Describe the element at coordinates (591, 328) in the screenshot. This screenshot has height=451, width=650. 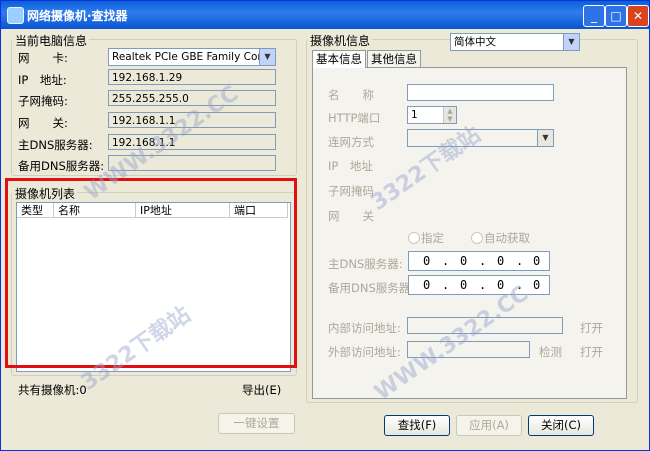
I see `open-inner-link: 打开` at that location.